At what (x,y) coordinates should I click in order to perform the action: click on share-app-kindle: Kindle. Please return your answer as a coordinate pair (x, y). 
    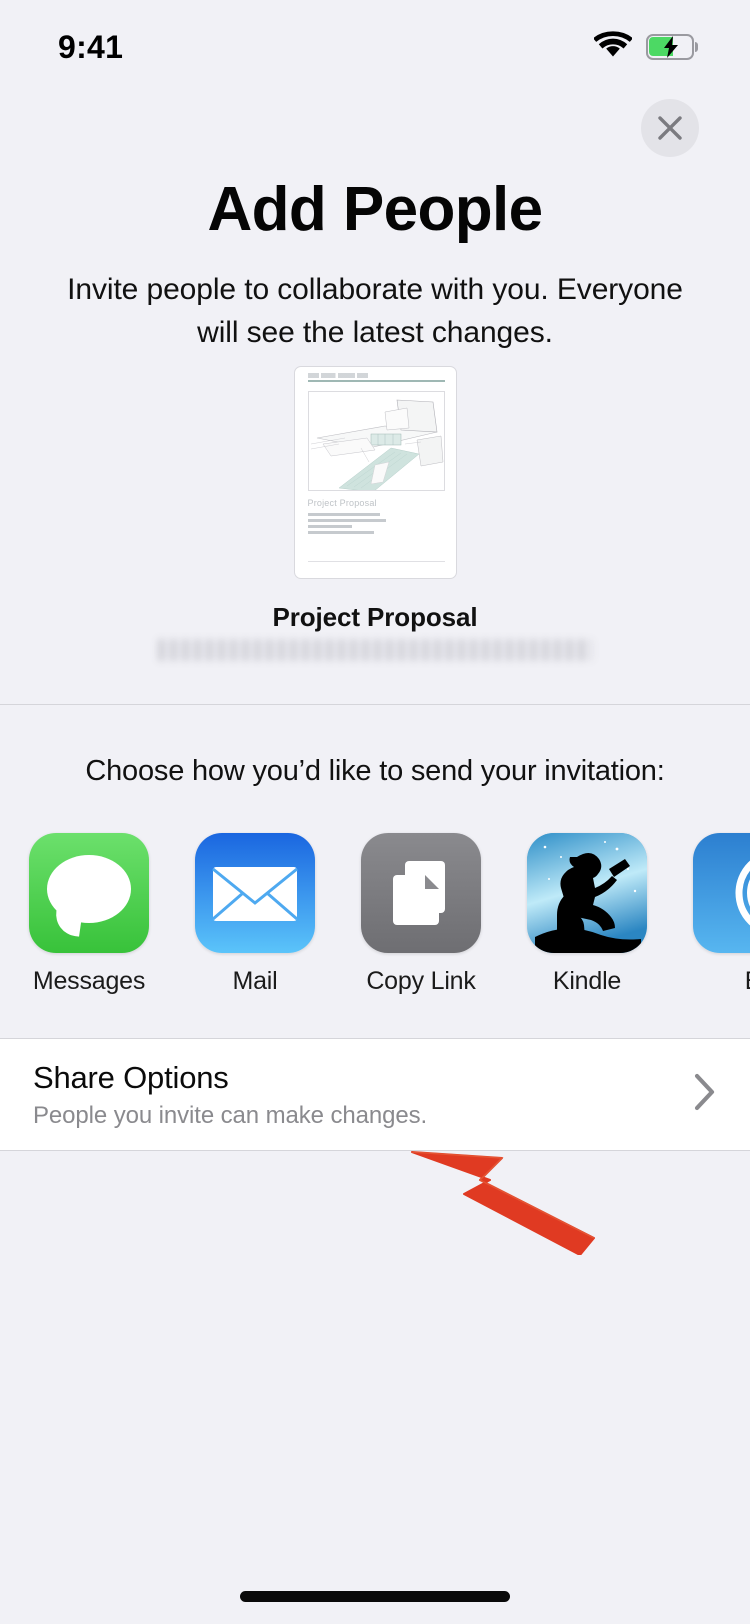
    Looking at the image, I should click on (587, 914).